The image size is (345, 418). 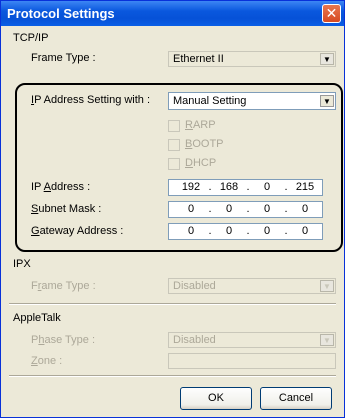 I want to click on bootp-label: BOOTP, so click(x=204, y=144).